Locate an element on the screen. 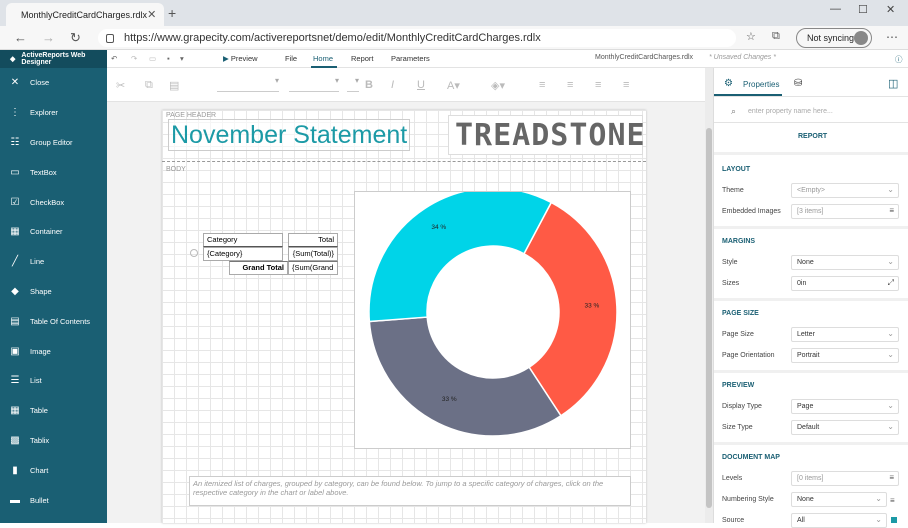  sidebar-item-close: ✕ Close is located at coordinates (53, 83).